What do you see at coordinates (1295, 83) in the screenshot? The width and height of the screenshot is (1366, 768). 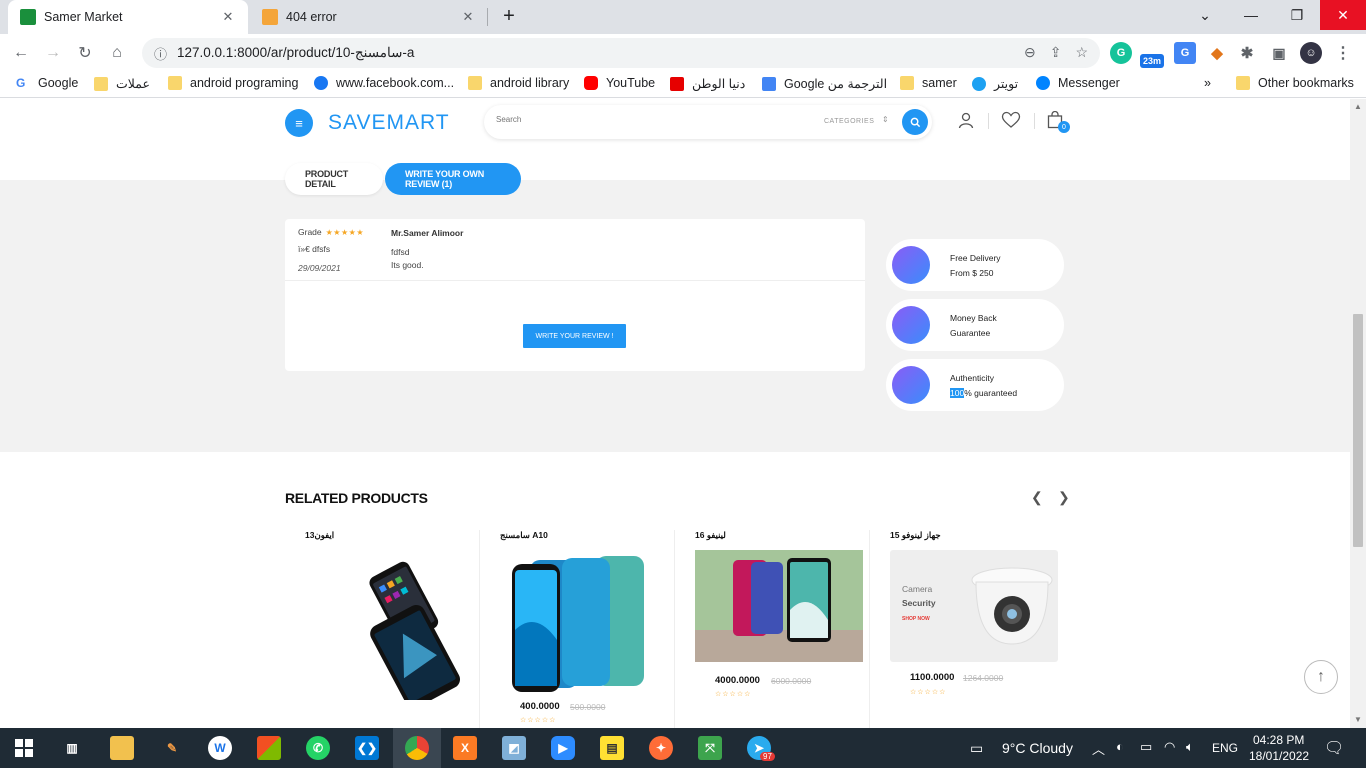 I see `bookmark-other: Other bookmarks` at bounding box center [1295, 83].